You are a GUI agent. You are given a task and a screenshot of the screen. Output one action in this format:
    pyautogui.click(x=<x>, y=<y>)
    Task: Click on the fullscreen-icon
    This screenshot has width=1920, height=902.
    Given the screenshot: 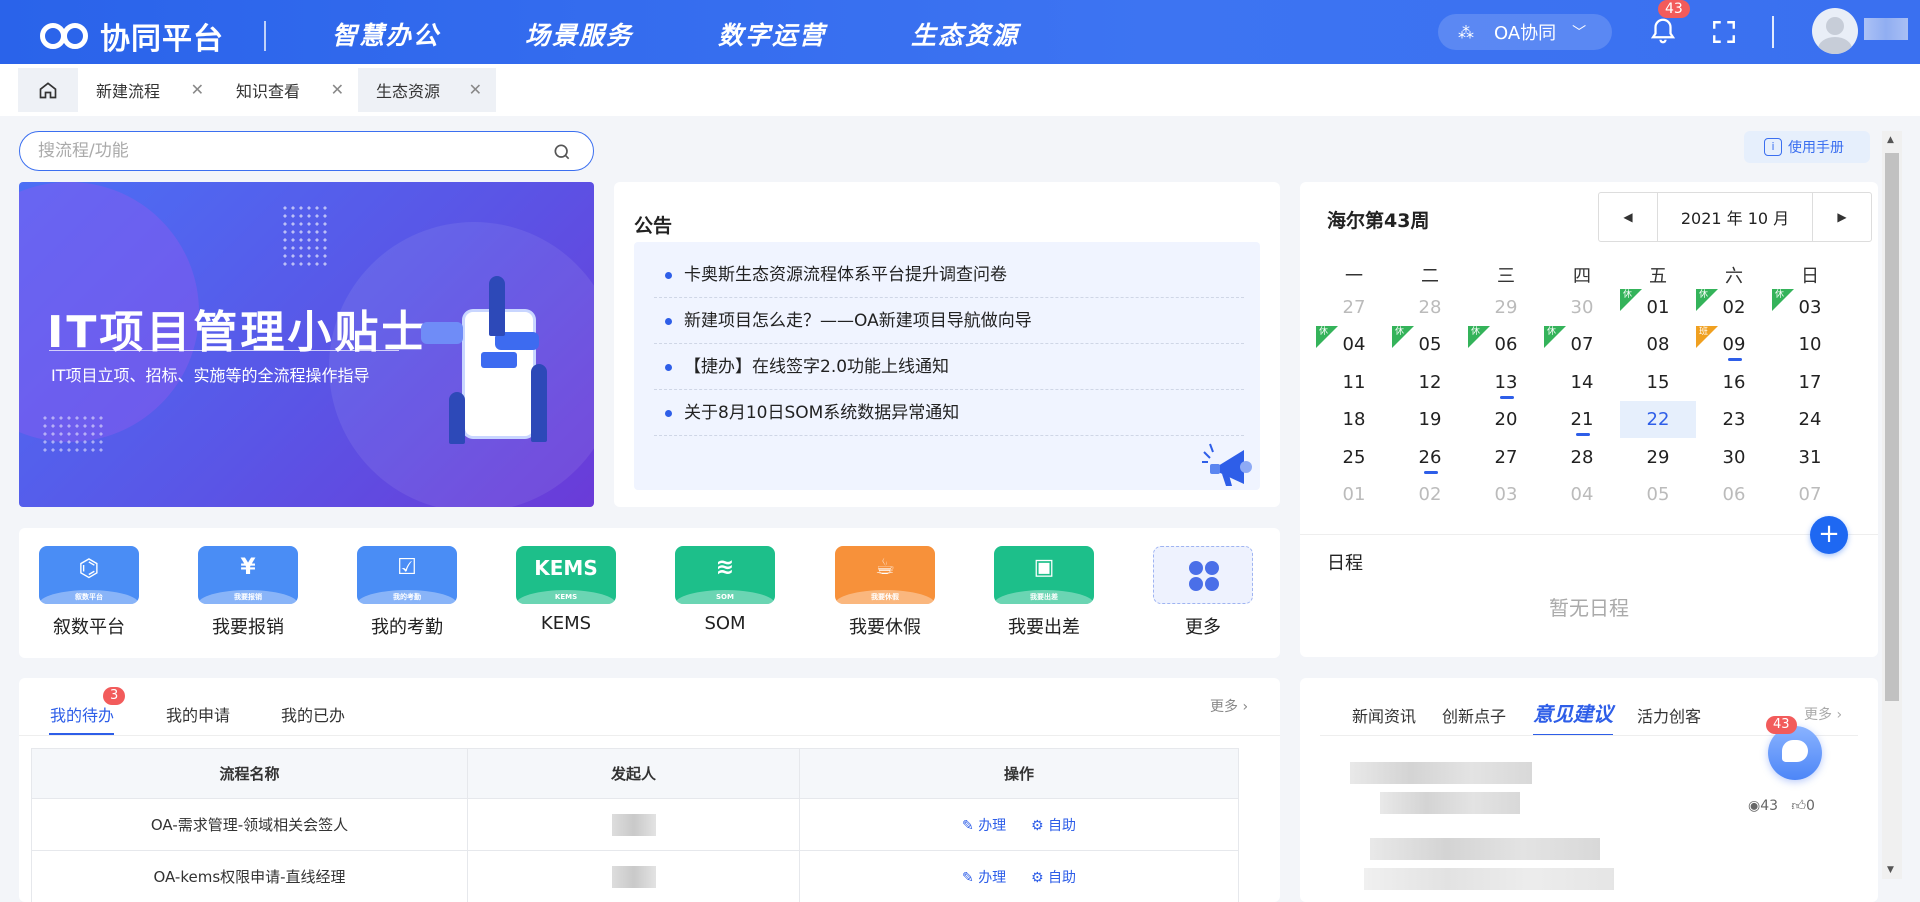 What is the action you would take?
    pyautogui.click(x=1724, y=32)
    